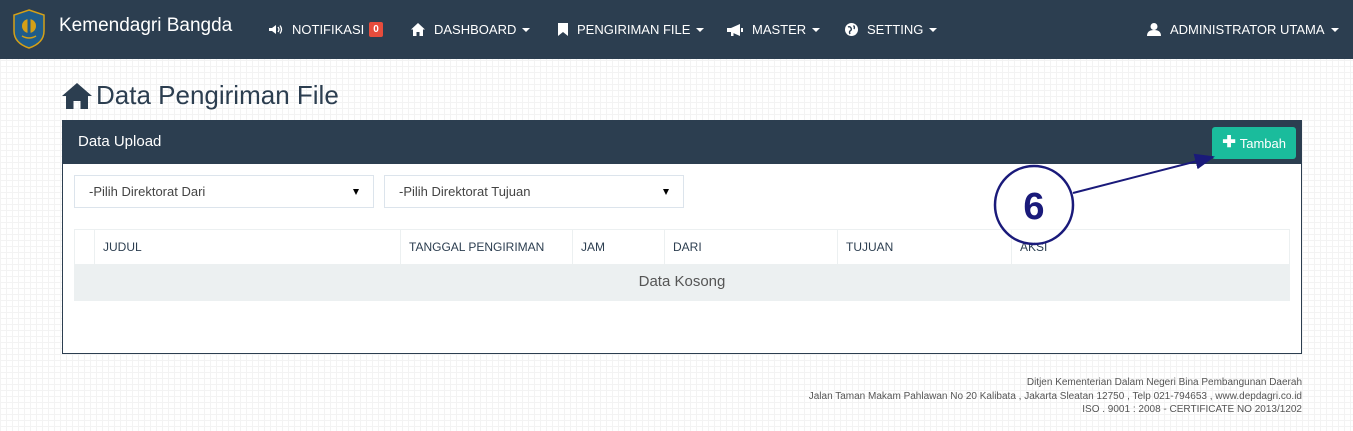  Describe the element at coordinates (29, 29) in the screenshot. I see `kemendagri-logo` at that location.